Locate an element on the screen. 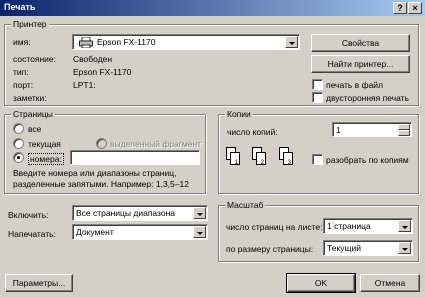 Image resolution: width=425 pixels, height=297 pixels. page-numbers-input is located at coordinates (135, 157).